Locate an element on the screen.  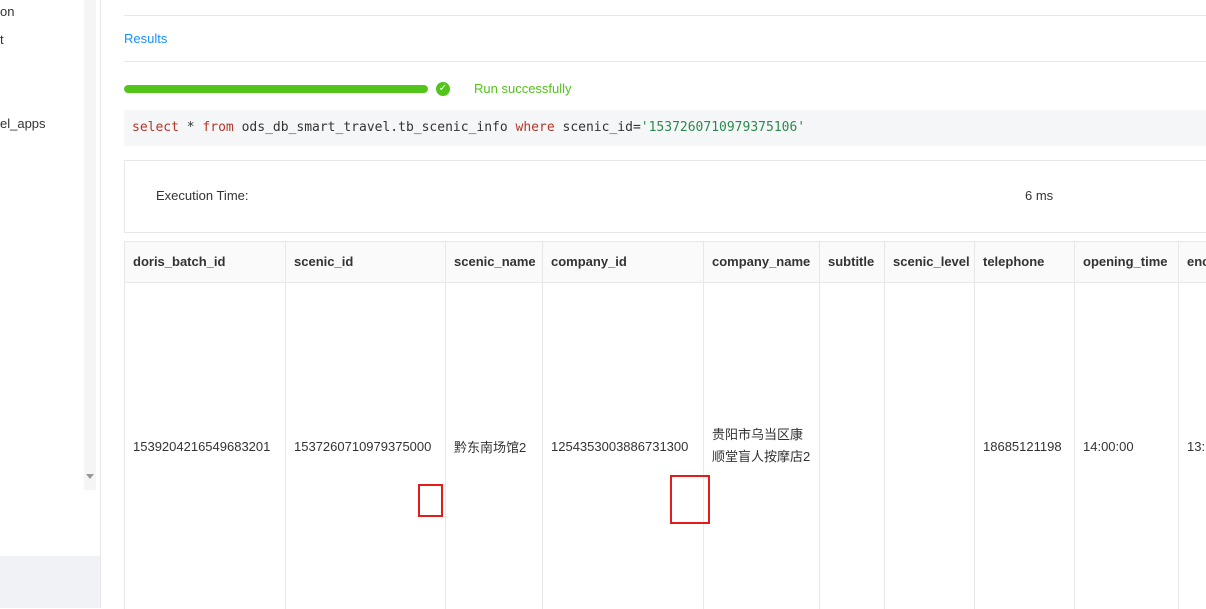
table-cell: 1254353003886731300 is located at coordinates (623, 446).